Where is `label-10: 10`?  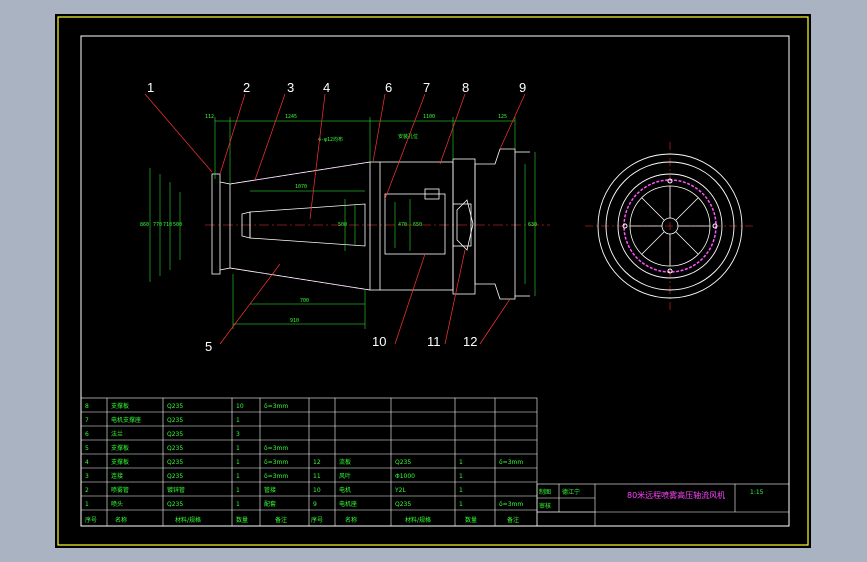 label-10: 10 is located at coordinates (379, 341).